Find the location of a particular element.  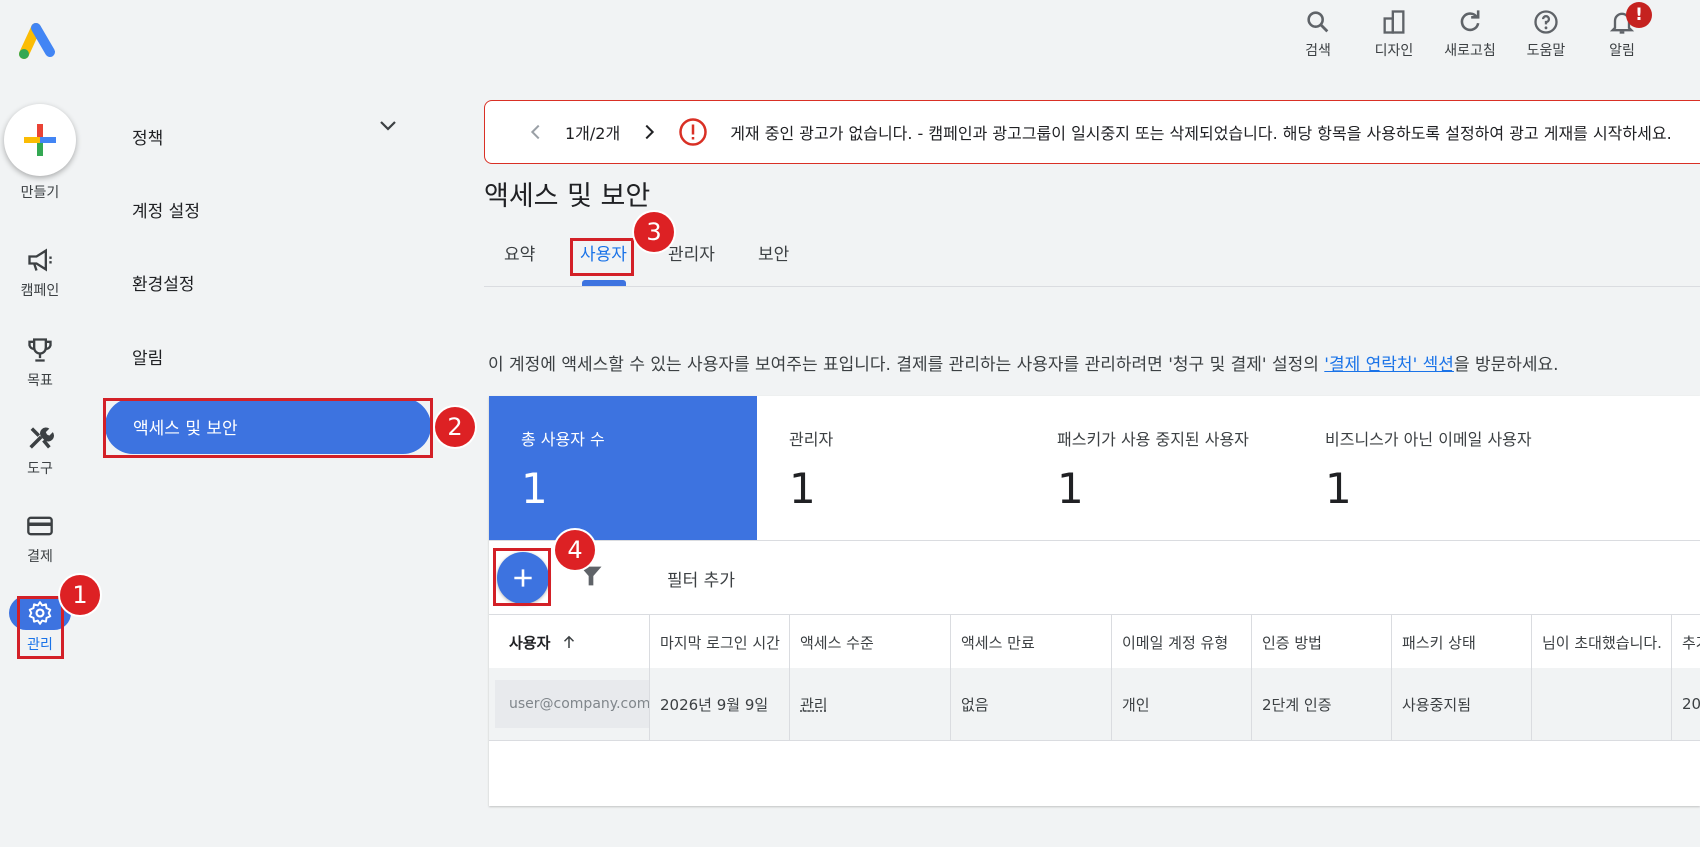

active-tab-indicator is located at coordinates (604, 283).